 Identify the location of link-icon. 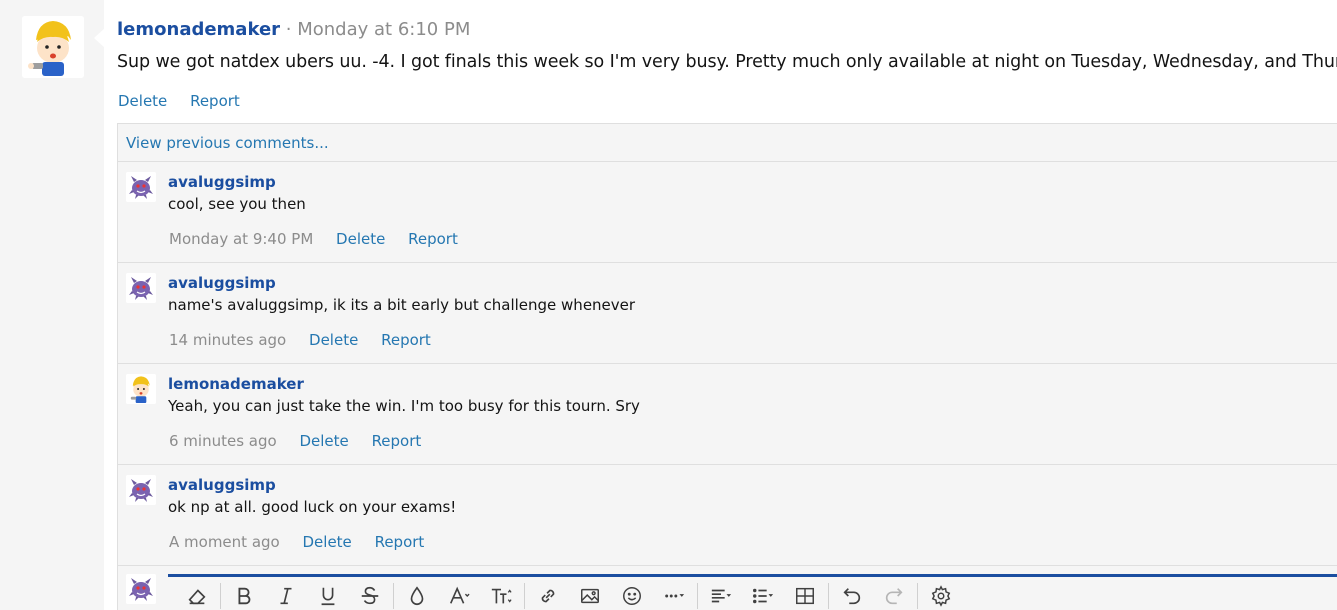
(548, 594).